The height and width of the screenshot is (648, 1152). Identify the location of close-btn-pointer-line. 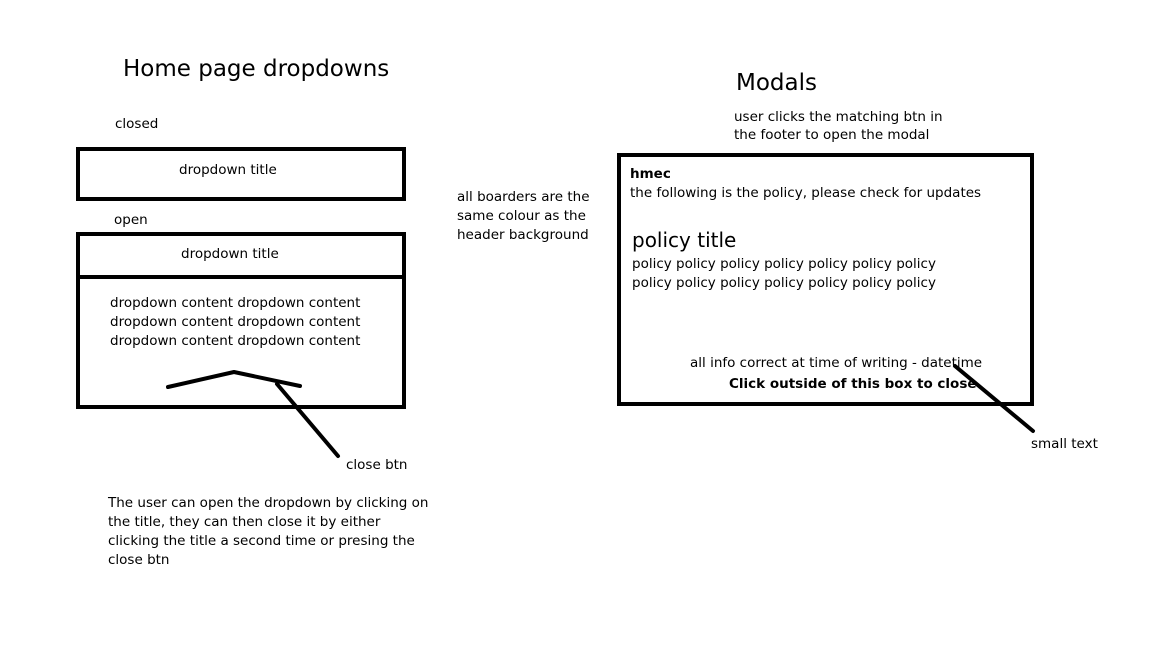
(307, 420).